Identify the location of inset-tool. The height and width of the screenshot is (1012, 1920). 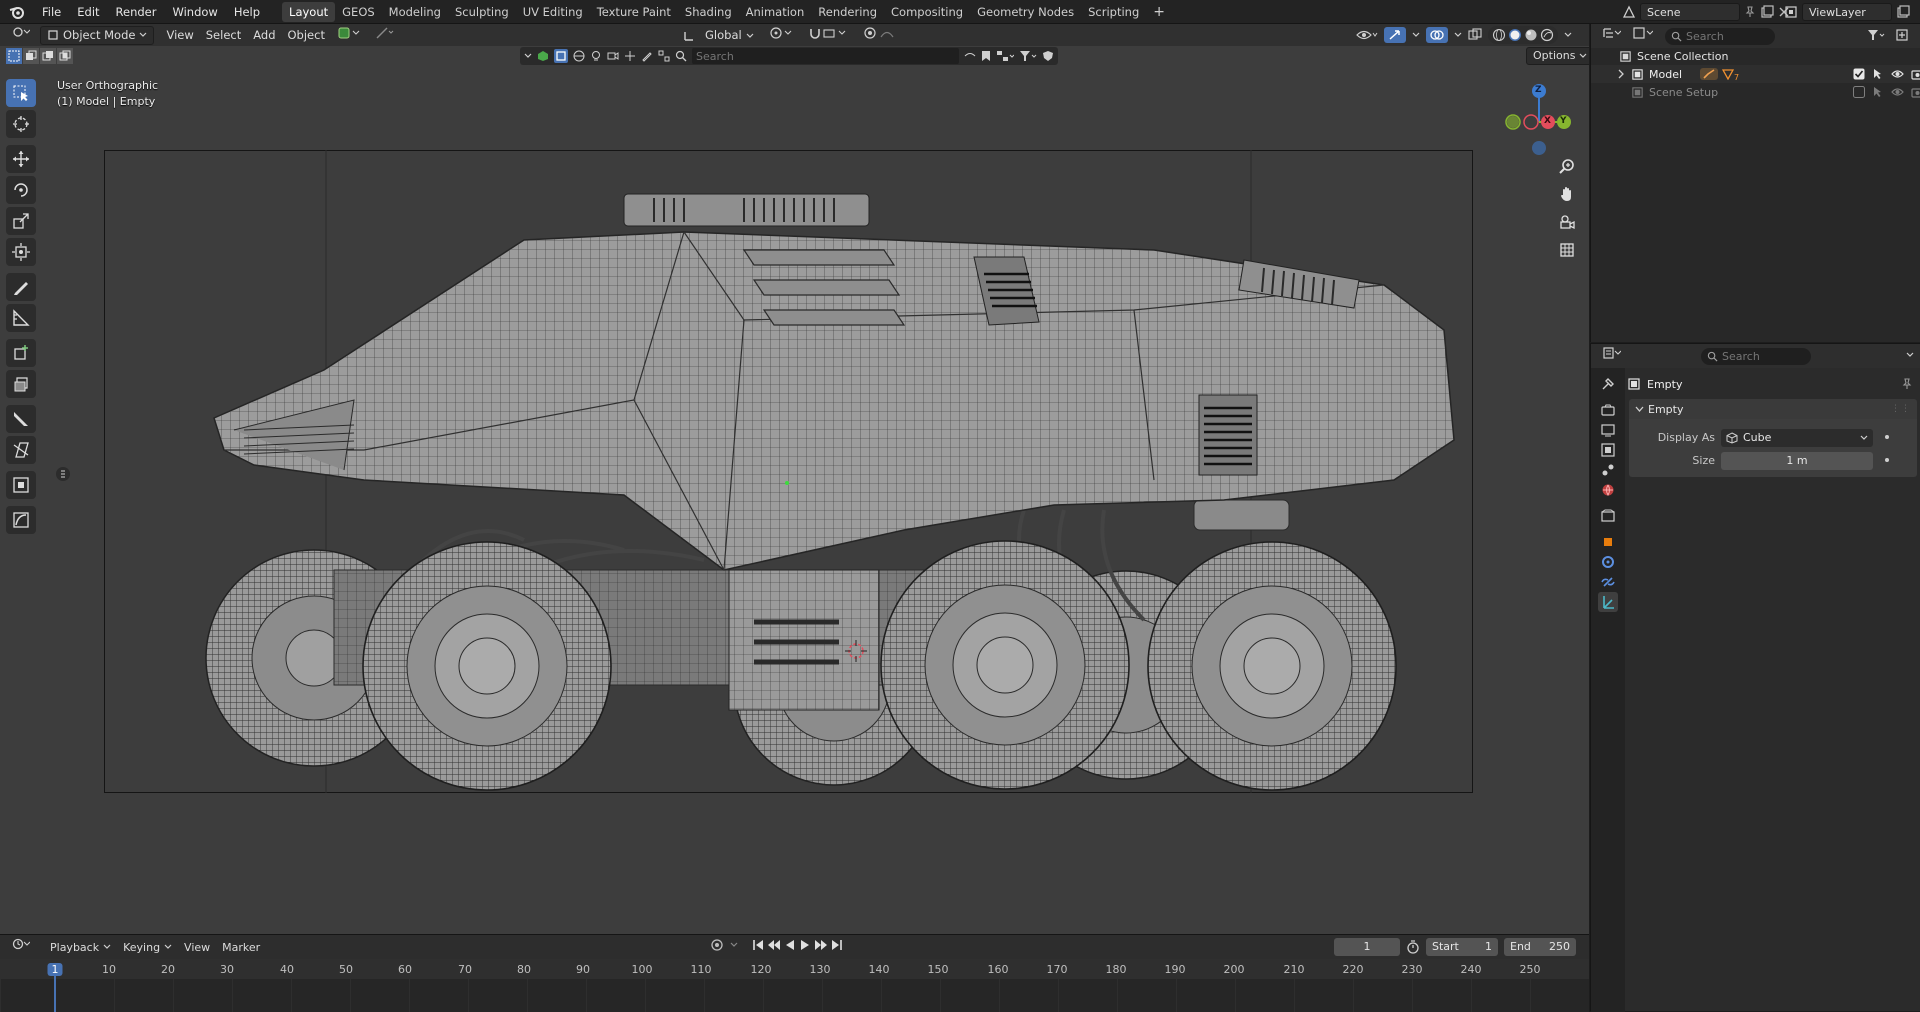
(21, 485).